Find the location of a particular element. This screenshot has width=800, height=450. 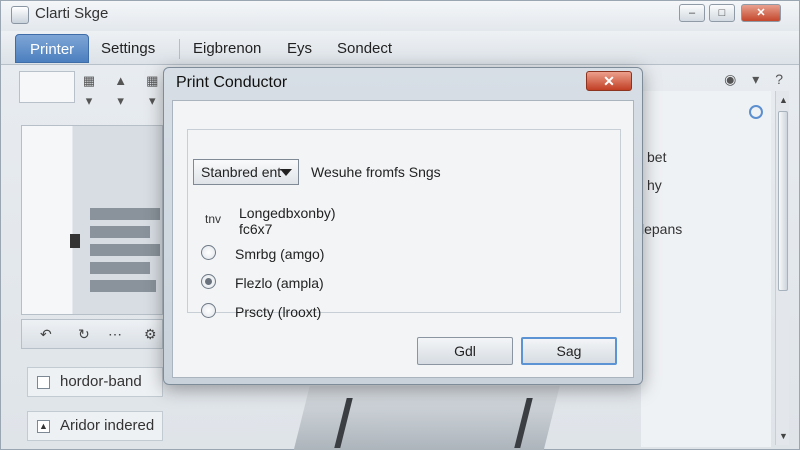

printer-illustration is located at coordinates (426, 418).